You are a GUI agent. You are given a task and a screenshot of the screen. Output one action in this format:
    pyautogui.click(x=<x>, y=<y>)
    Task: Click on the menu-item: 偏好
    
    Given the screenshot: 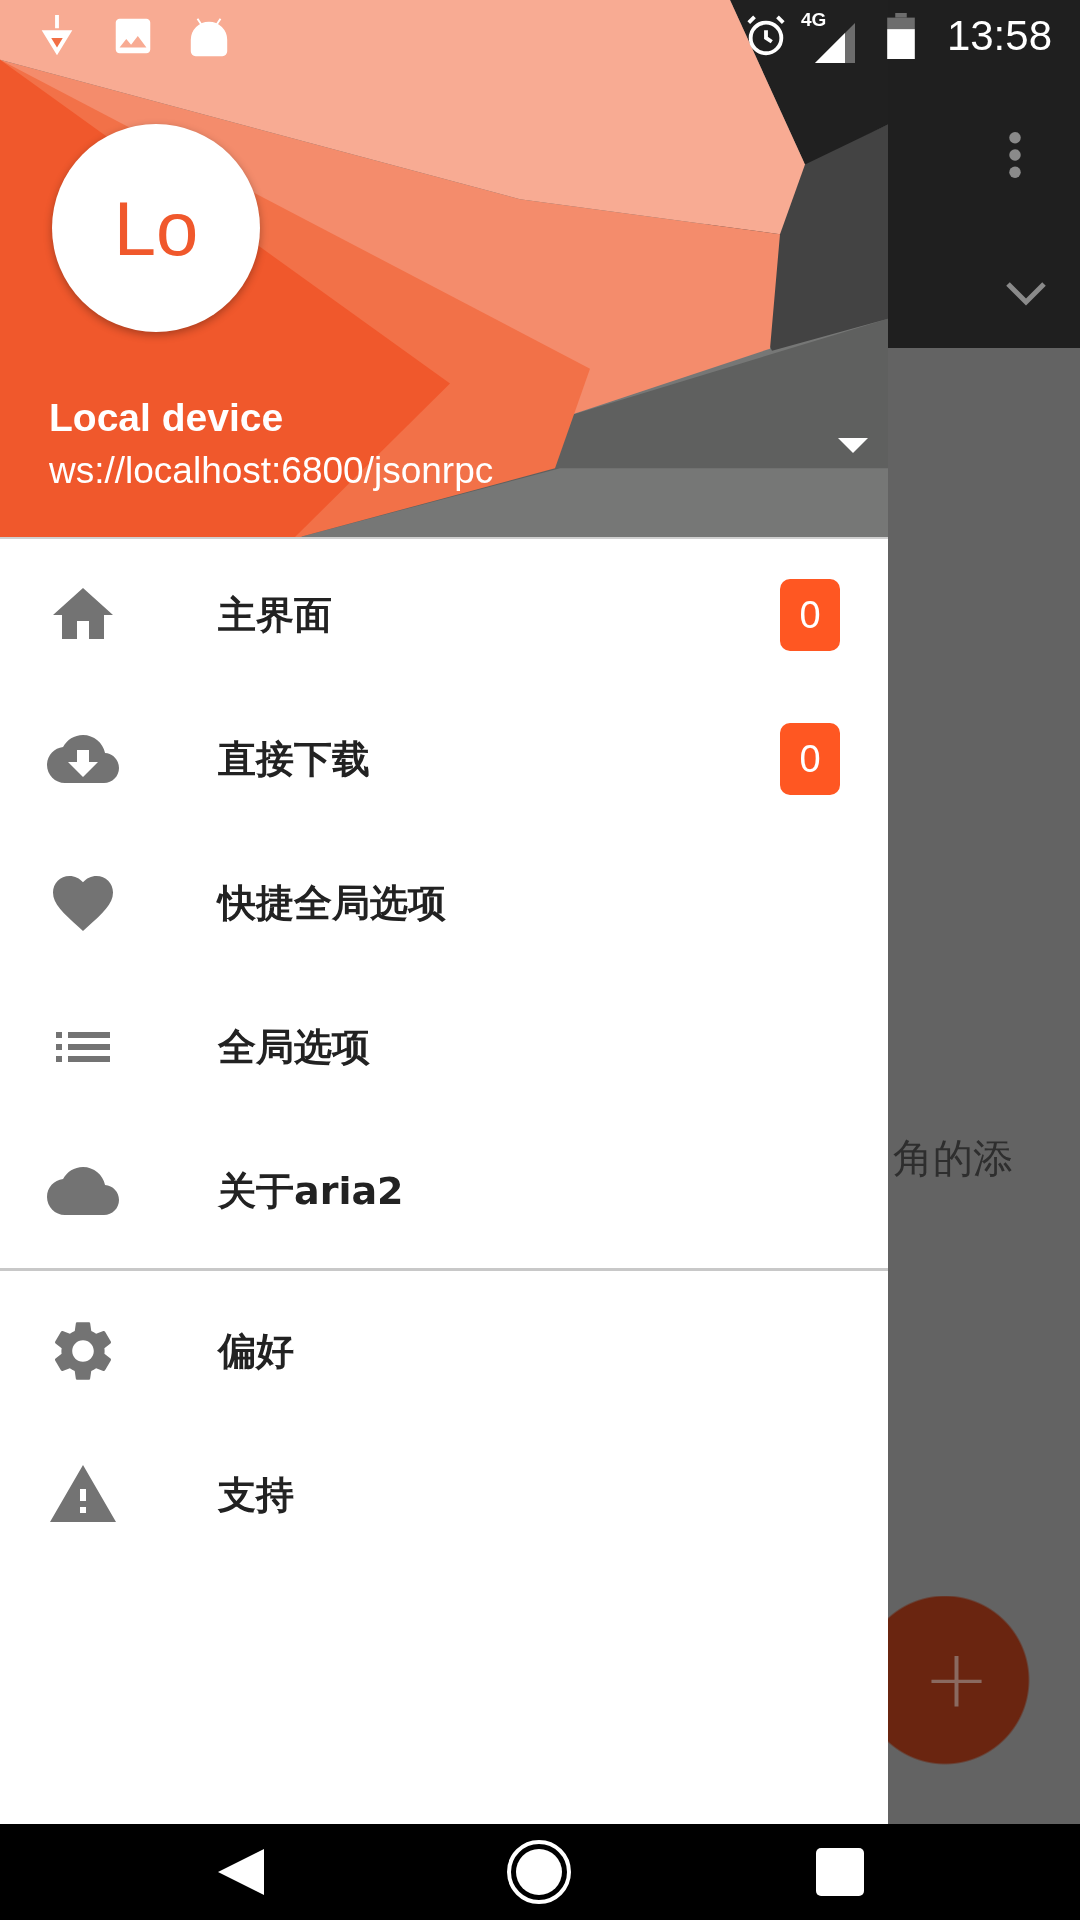 What is the action you would take?
    pyautogui.click(x=444, y=1351)
    